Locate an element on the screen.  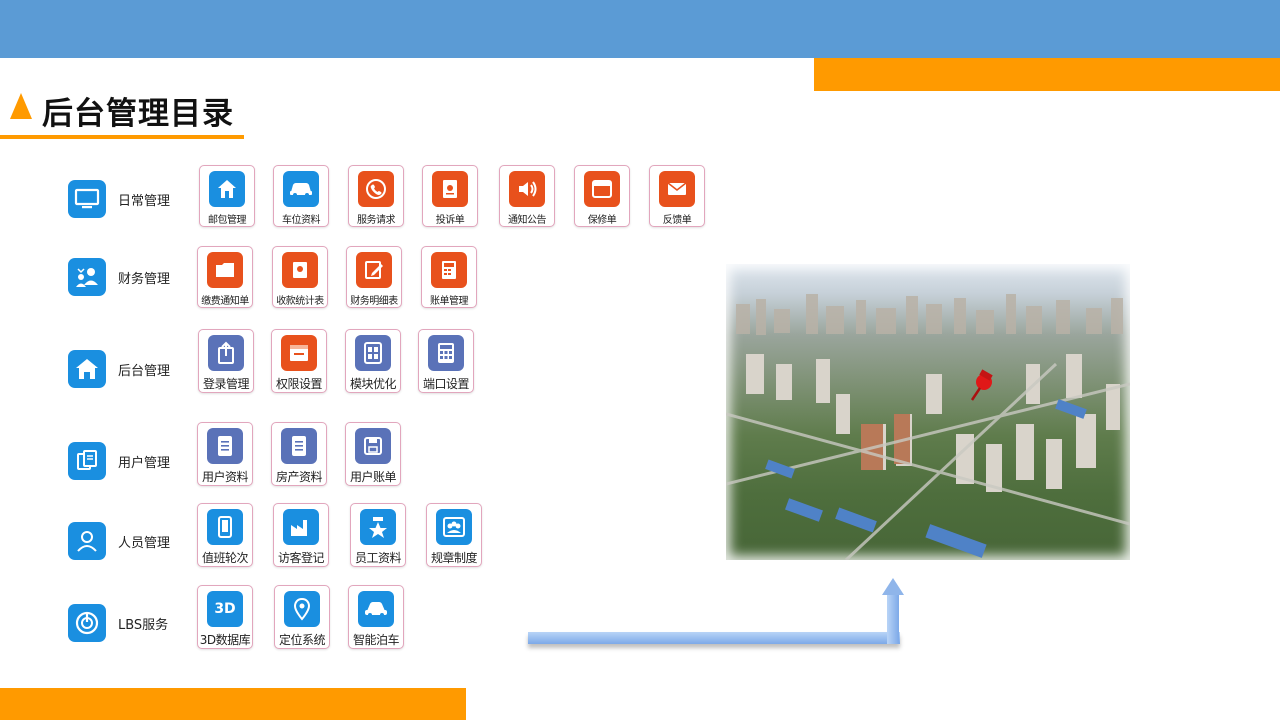
page-title: 后台管理目录 is located at coordinates (138, 114).